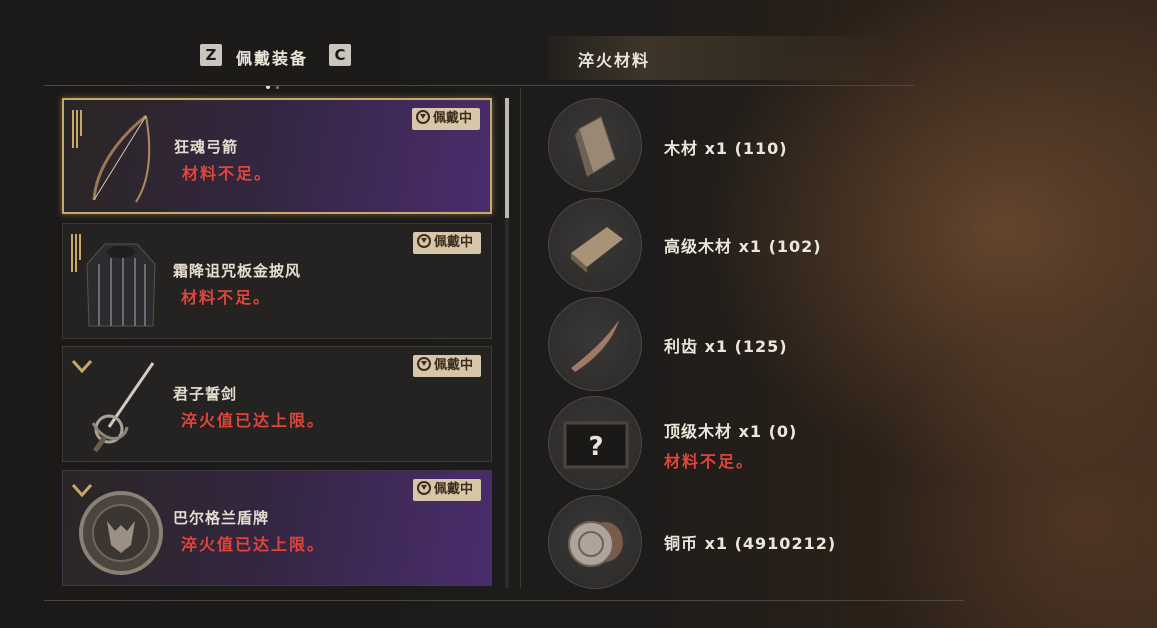 The image size is (1157, 628). Describe the element at coordinates (597, 250) in the screenshot. I see `plank-icon` at that location.